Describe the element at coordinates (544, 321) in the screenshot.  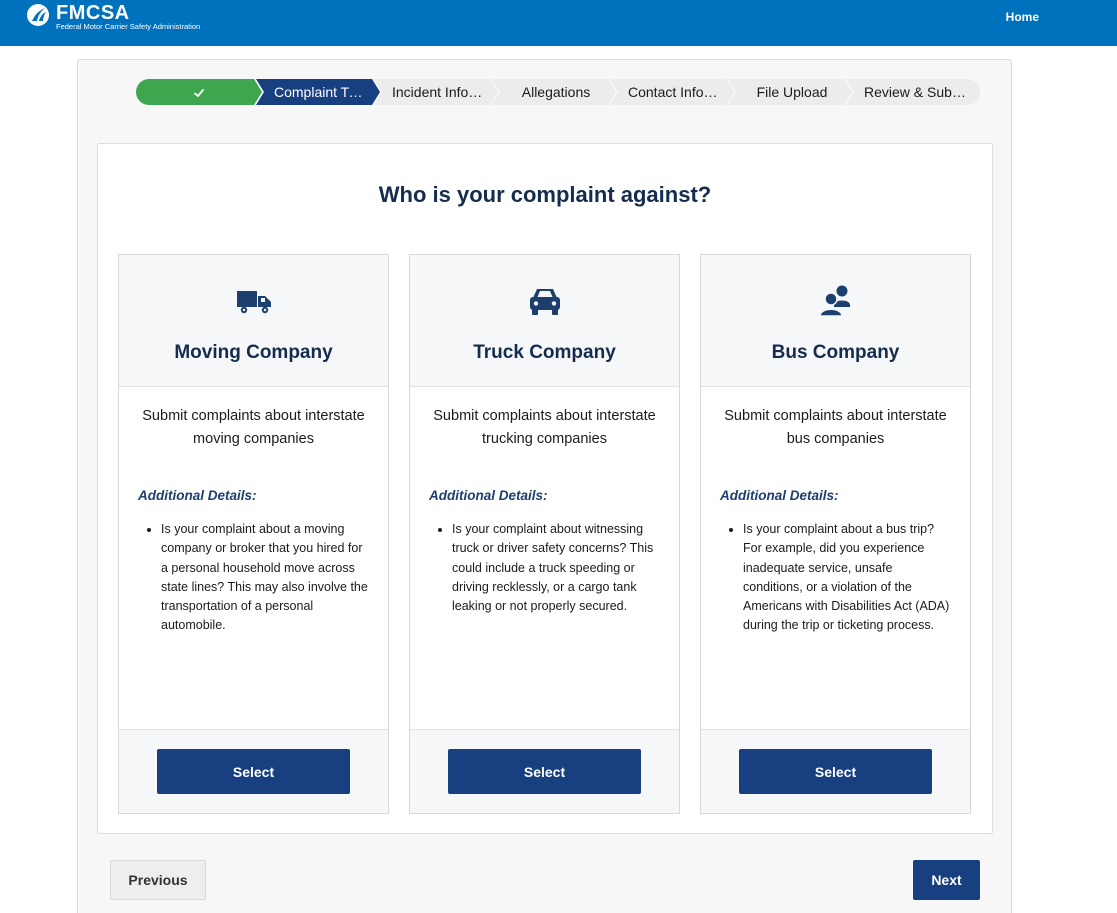
I see `option-header: Truck Company` at that location.